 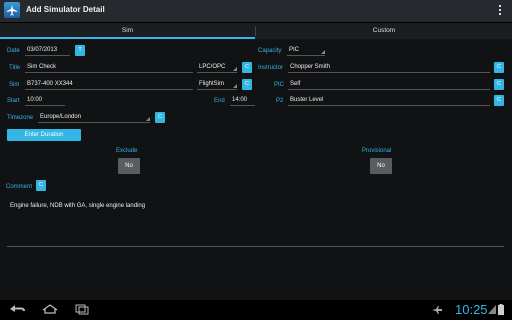 I want to click on title-field: Sim Check, so click(x=109, y=67).